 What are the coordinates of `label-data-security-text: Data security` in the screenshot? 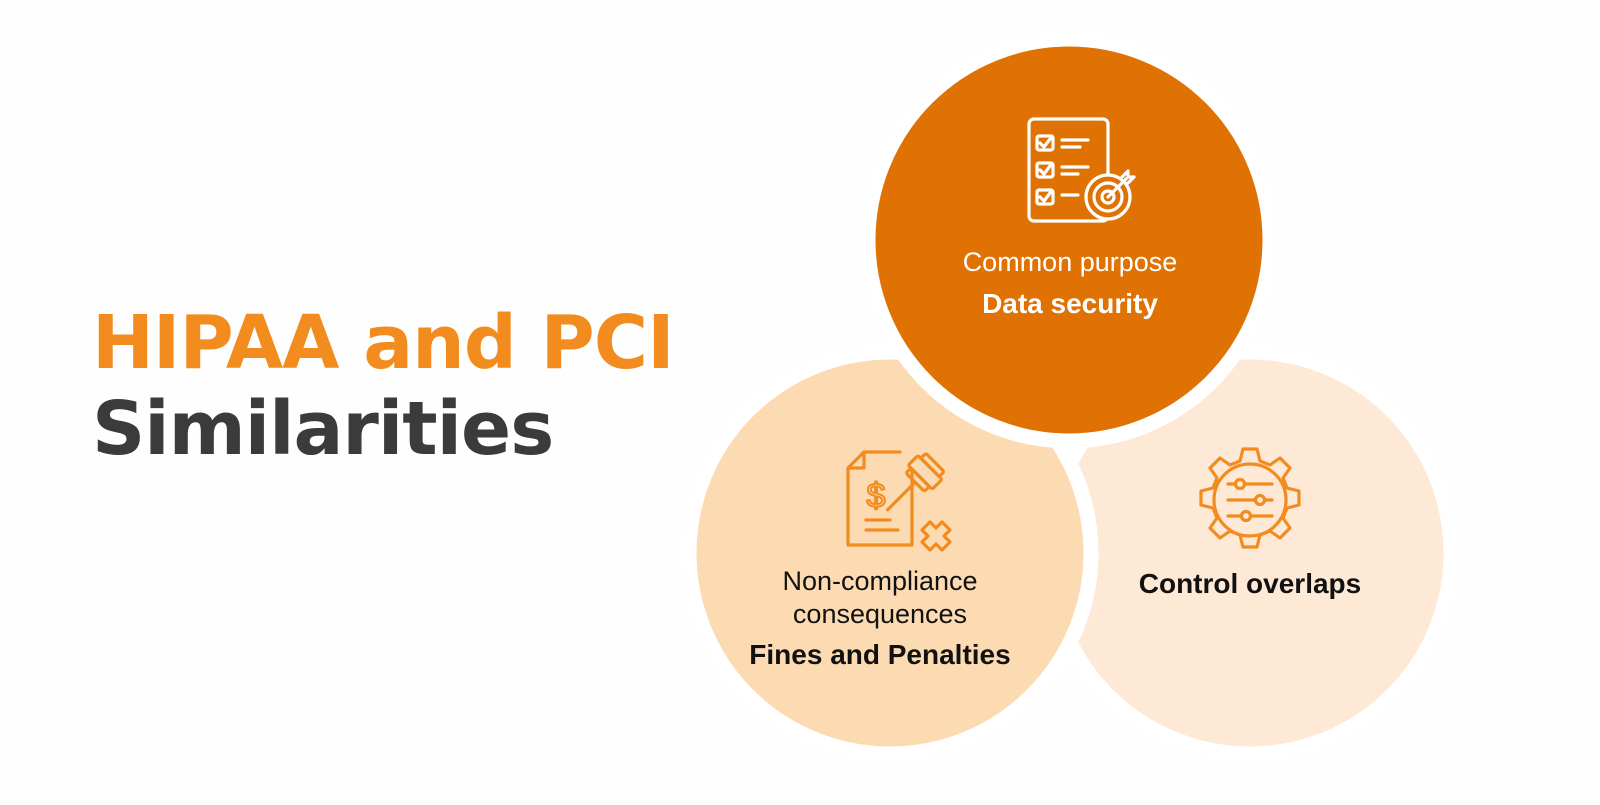 It's located at (1070, 303).